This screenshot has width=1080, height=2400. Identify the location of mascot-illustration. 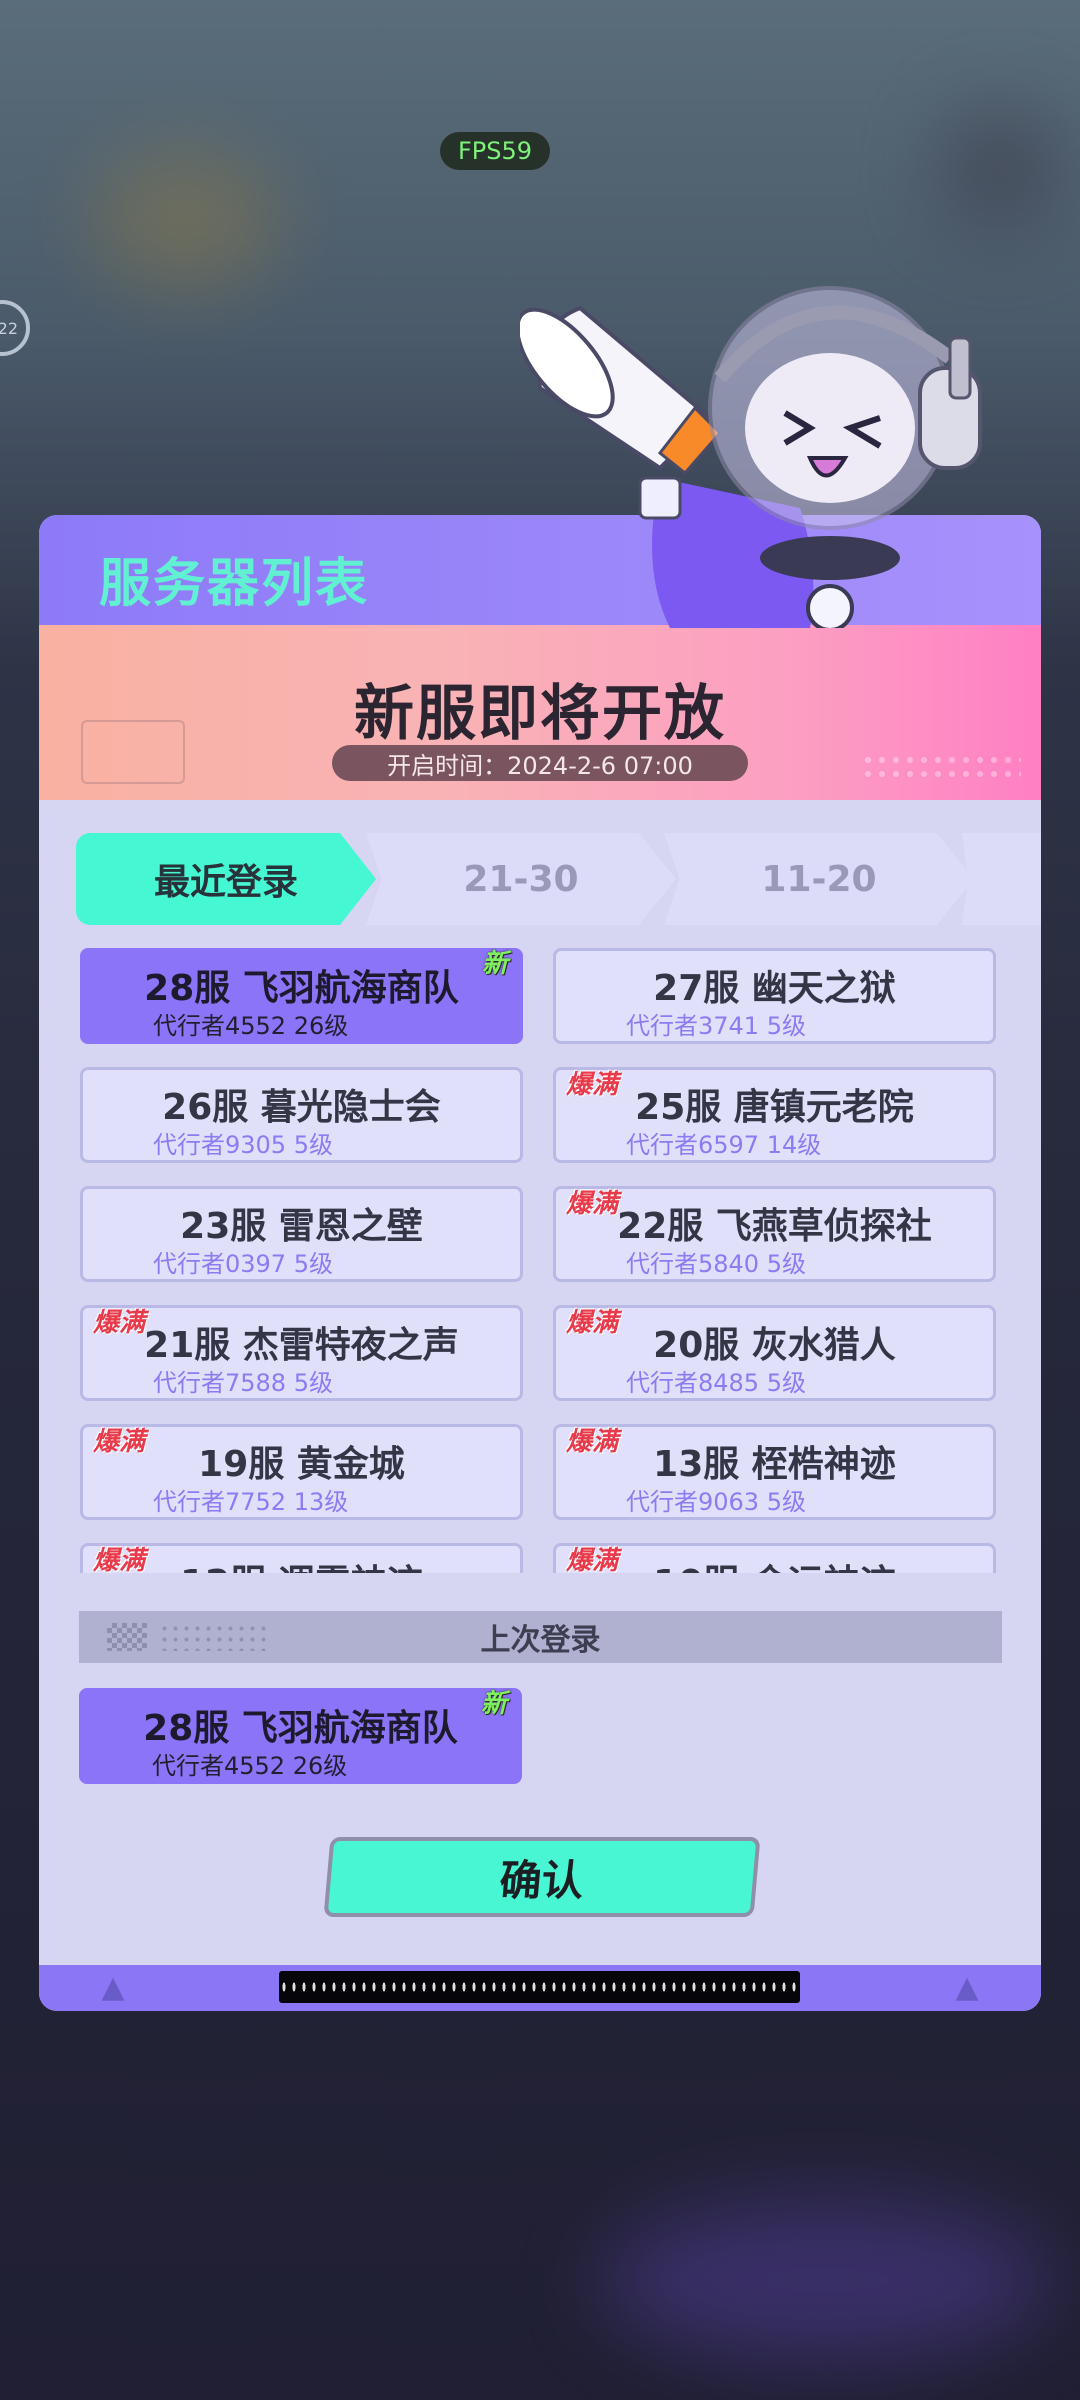
(751, 457).